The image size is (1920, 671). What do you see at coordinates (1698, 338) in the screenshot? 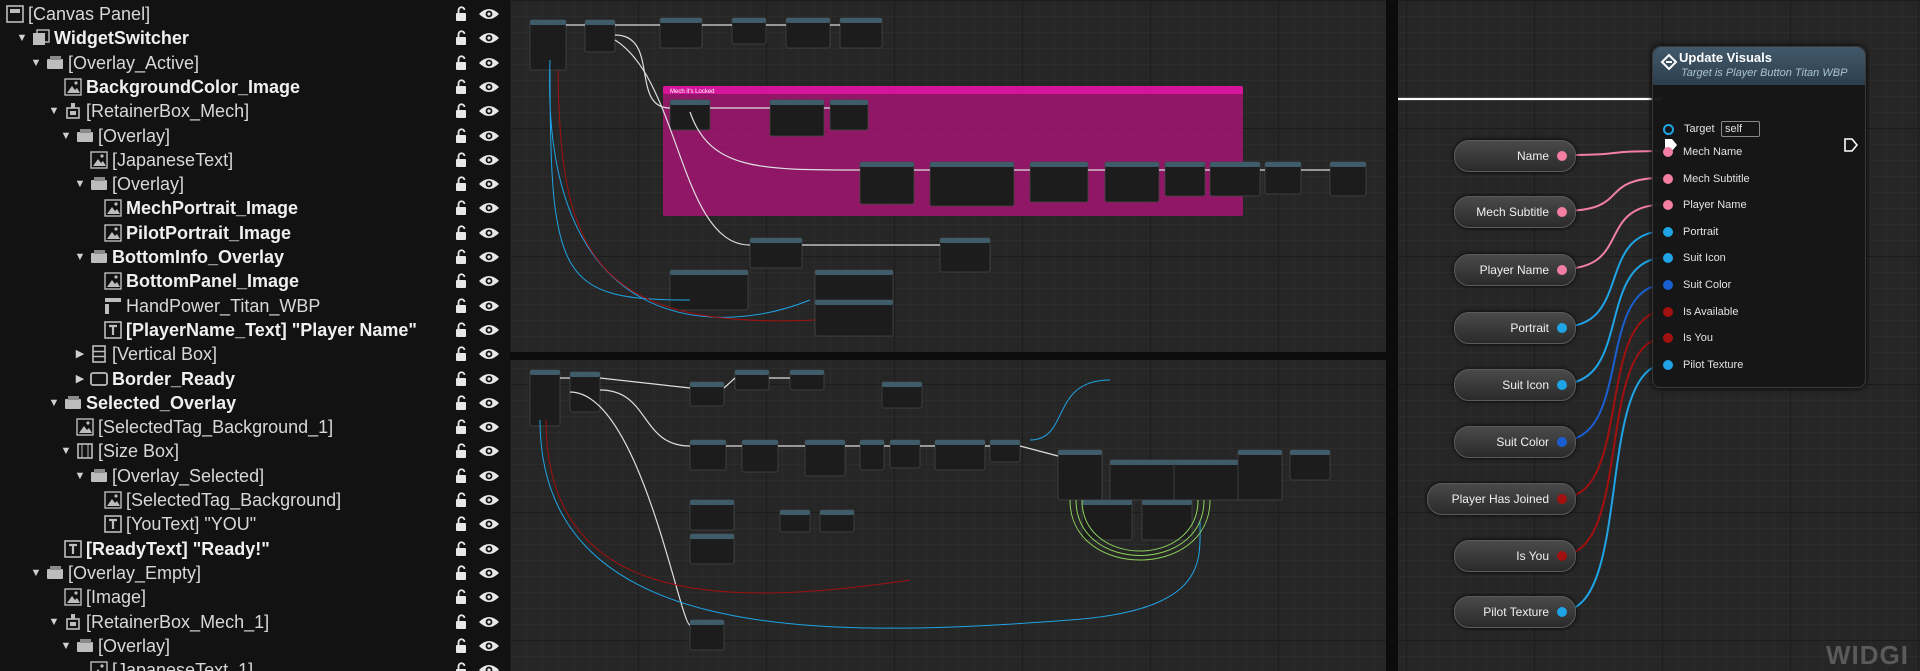
I see `input-pin-label: Is You` at bounding box center [1698, 338].